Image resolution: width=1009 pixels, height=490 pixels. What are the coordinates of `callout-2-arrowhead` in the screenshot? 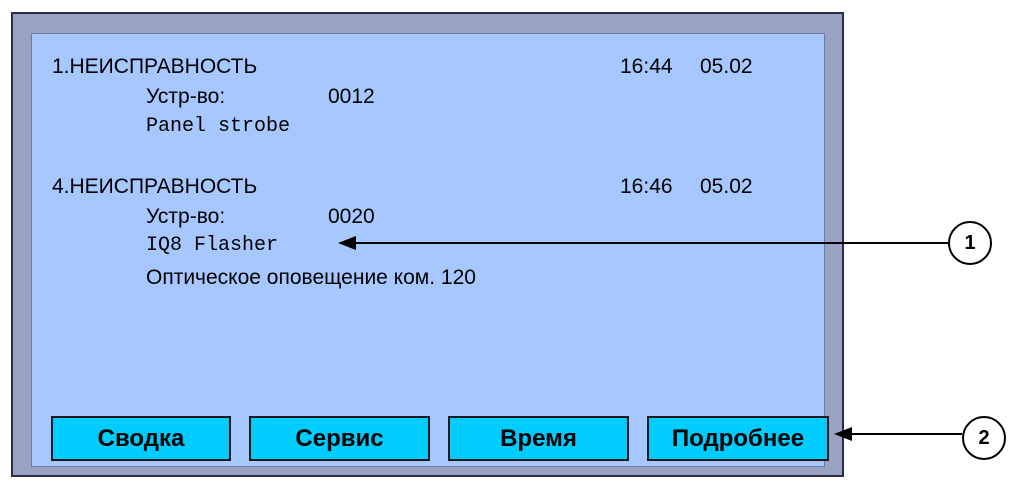 It's located at (843, 434).